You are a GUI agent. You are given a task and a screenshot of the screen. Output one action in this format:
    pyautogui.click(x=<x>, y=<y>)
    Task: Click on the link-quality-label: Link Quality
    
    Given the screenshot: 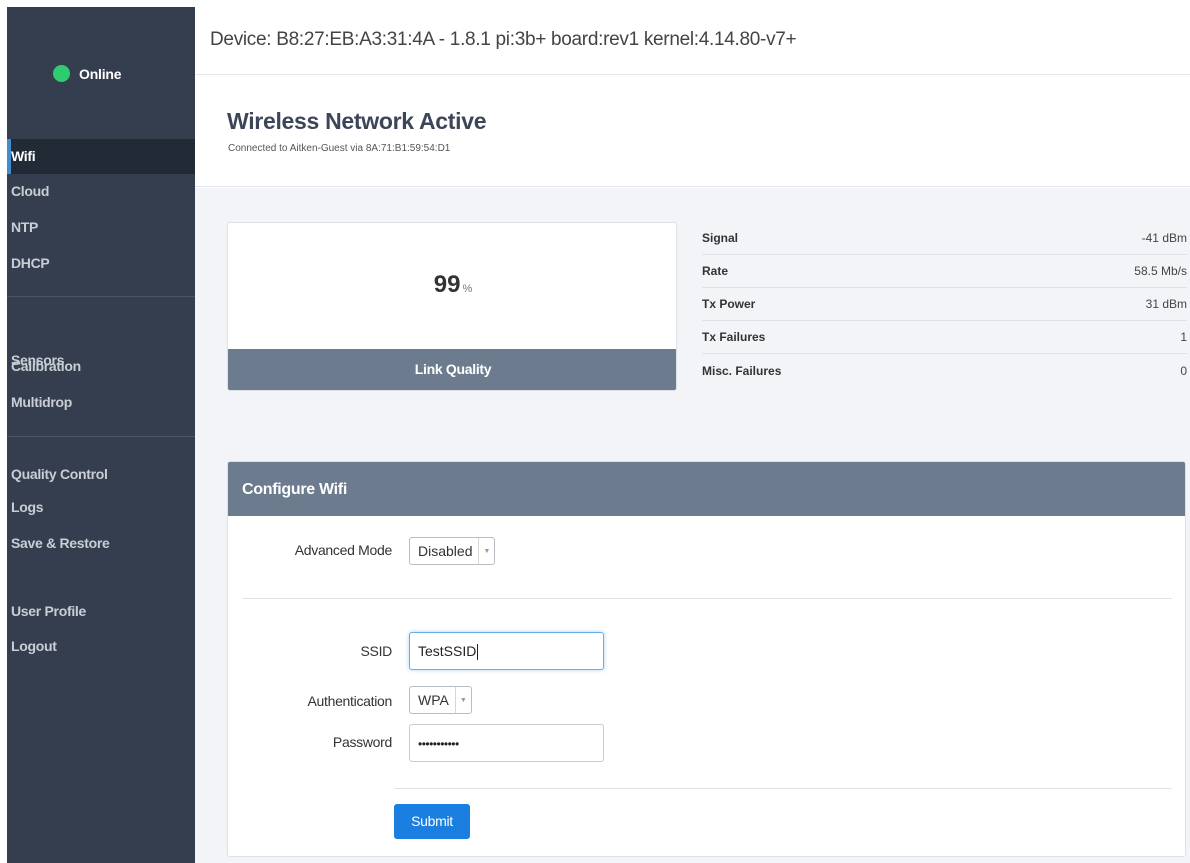 What is the action you would take?
    pyautogui.click(x=452, y=369)
    